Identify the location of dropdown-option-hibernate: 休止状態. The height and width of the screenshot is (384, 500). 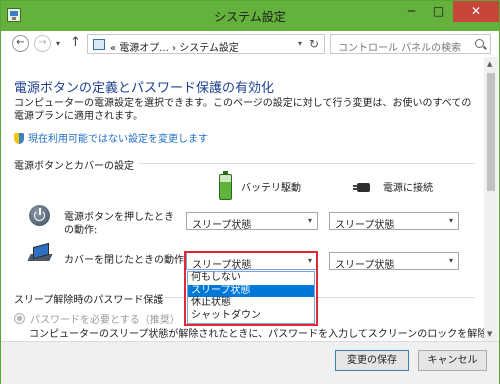
(251, 303).